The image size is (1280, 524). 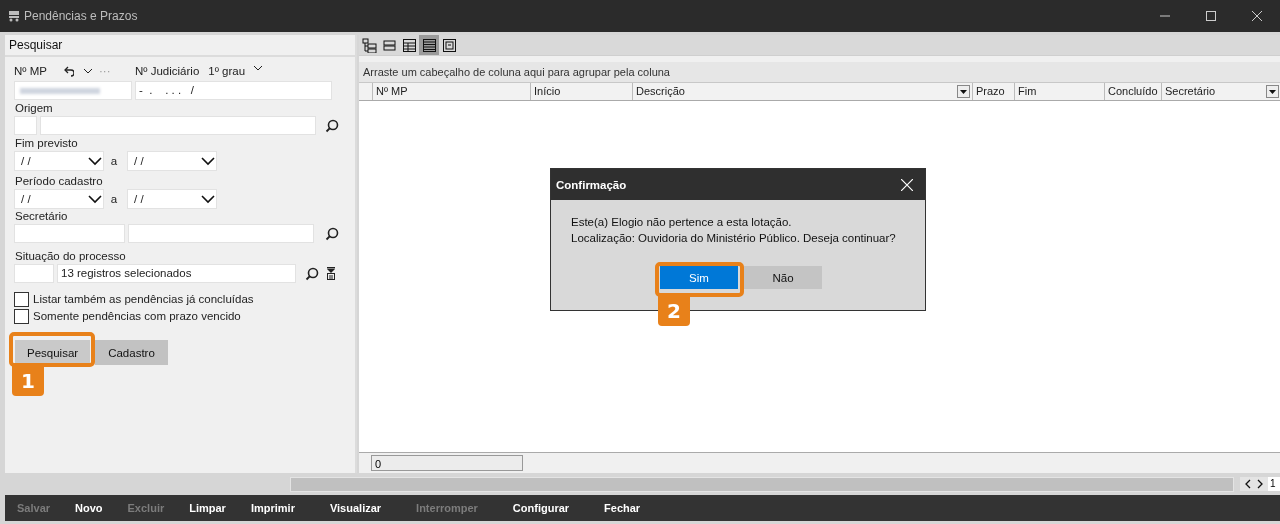 I want to click on yes-button: Sim, so click(x=699, y=277).